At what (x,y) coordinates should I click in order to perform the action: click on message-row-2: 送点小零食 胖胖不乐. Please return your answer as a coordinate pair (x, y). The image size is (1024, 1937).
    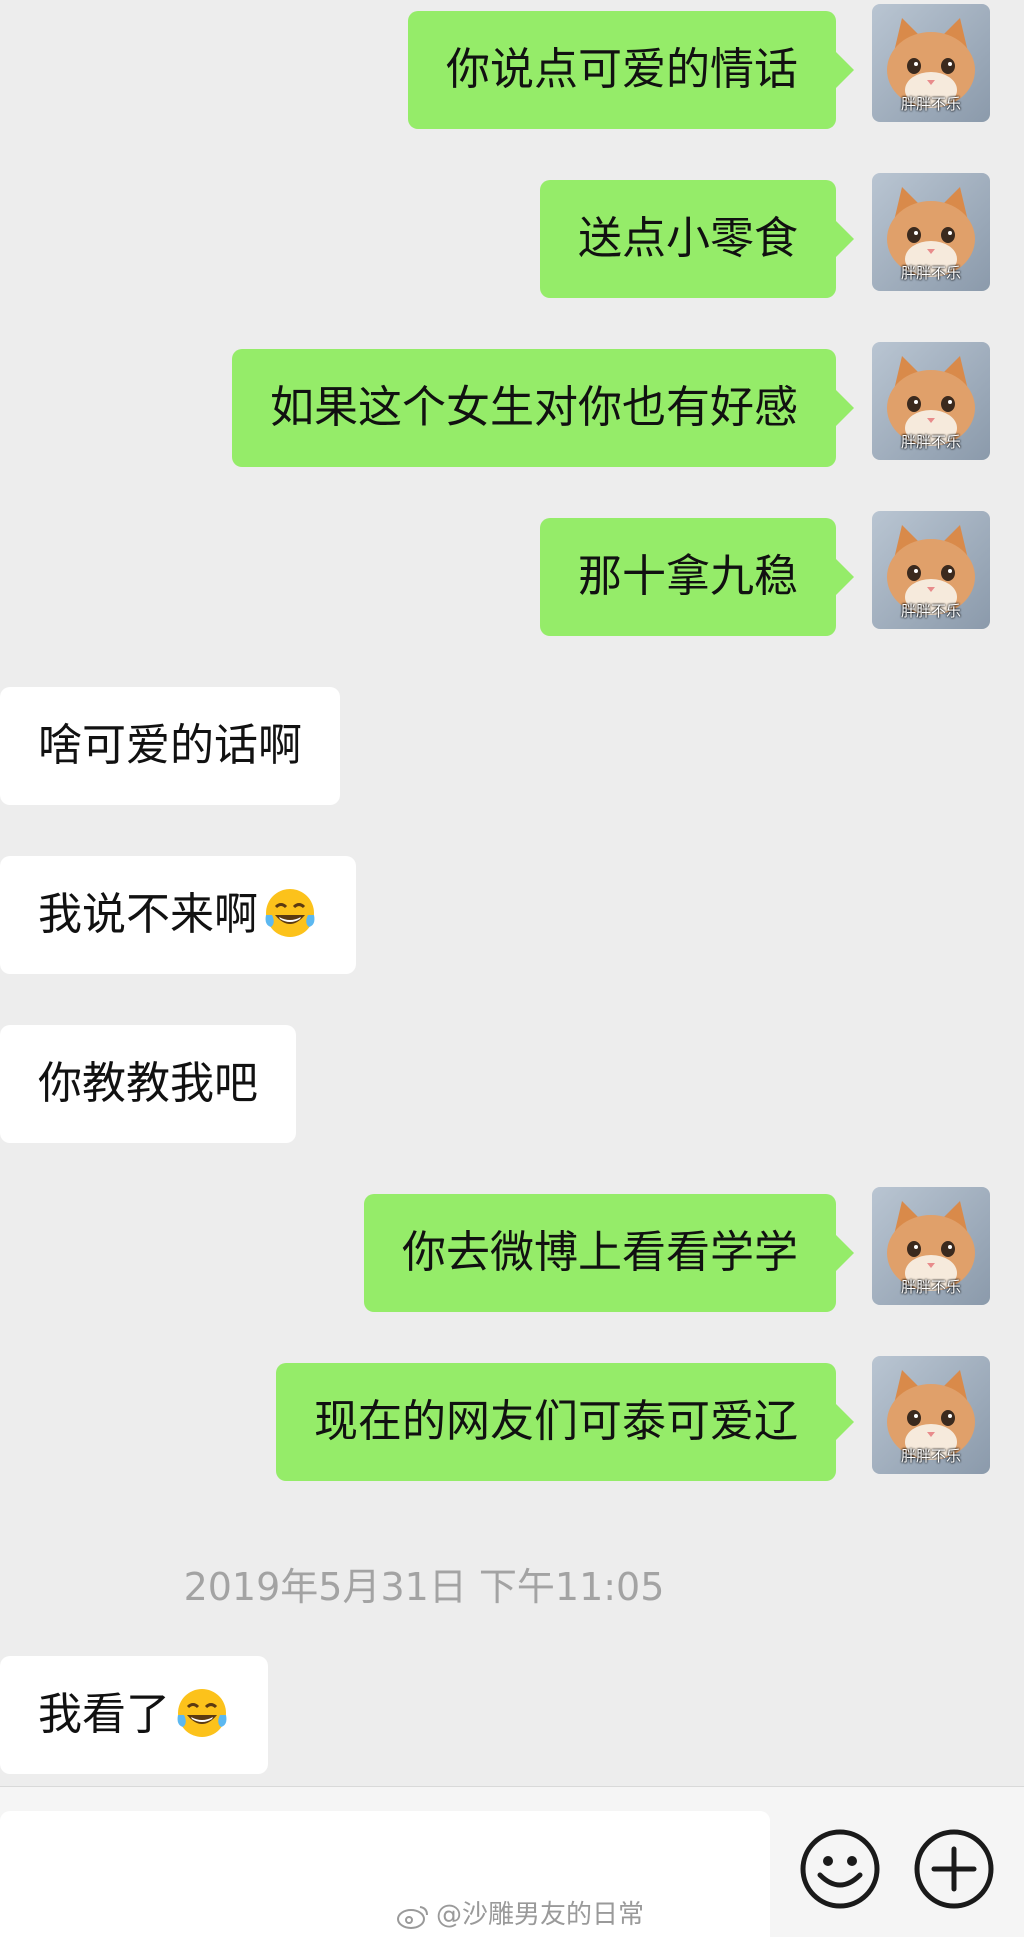
    Looking at the image, I should click on (512, 235).